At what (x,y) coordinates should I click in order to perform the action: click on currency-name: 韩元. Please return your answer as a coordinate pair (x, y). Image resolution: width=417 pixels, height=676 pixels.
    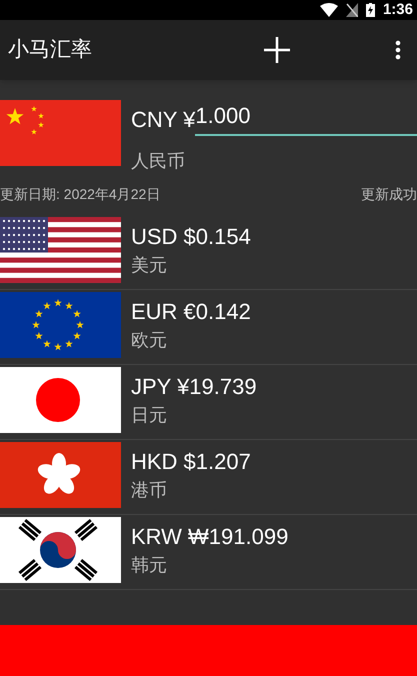
    Looking at the image, I should click on (149, 565).